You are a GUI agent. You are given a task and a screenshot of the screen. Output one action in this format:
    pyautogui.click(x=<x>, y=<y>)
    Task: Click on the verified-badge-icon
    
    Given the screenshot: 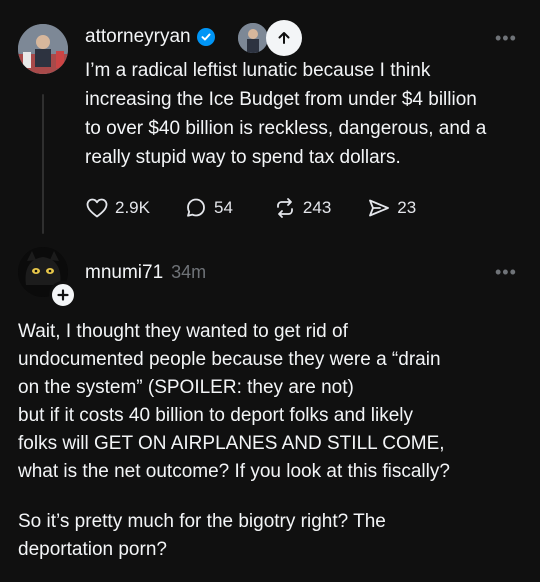 What is the action you would take?
    pyautogui.click(x=205, y=37)
    